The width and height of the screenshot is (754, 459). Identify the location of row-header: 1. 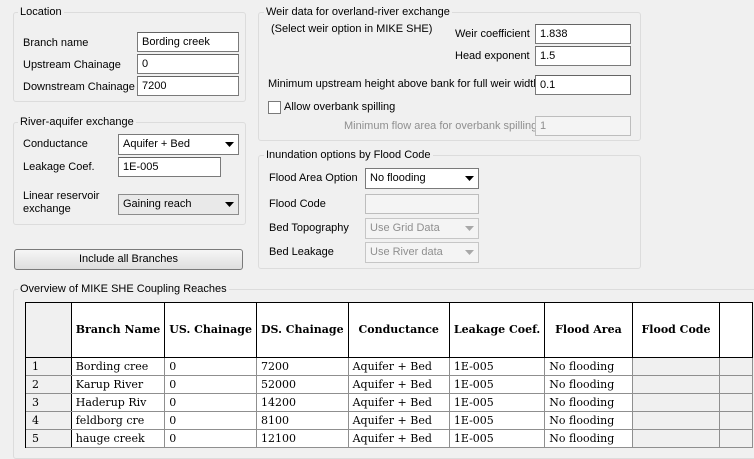
(49, 366).